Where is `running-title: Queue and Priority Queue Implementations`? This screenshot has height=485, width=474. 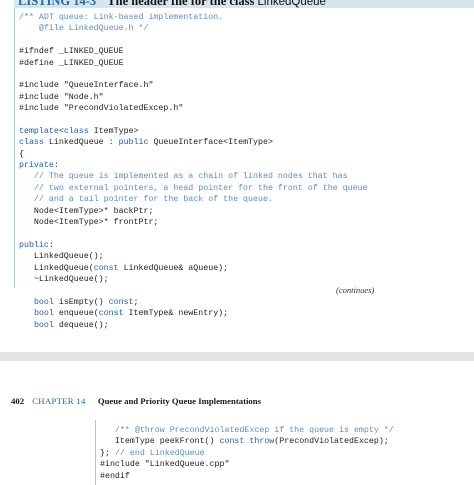
running-title: Queue and Priority Queue Implementations is located at coordinates (179, 401).